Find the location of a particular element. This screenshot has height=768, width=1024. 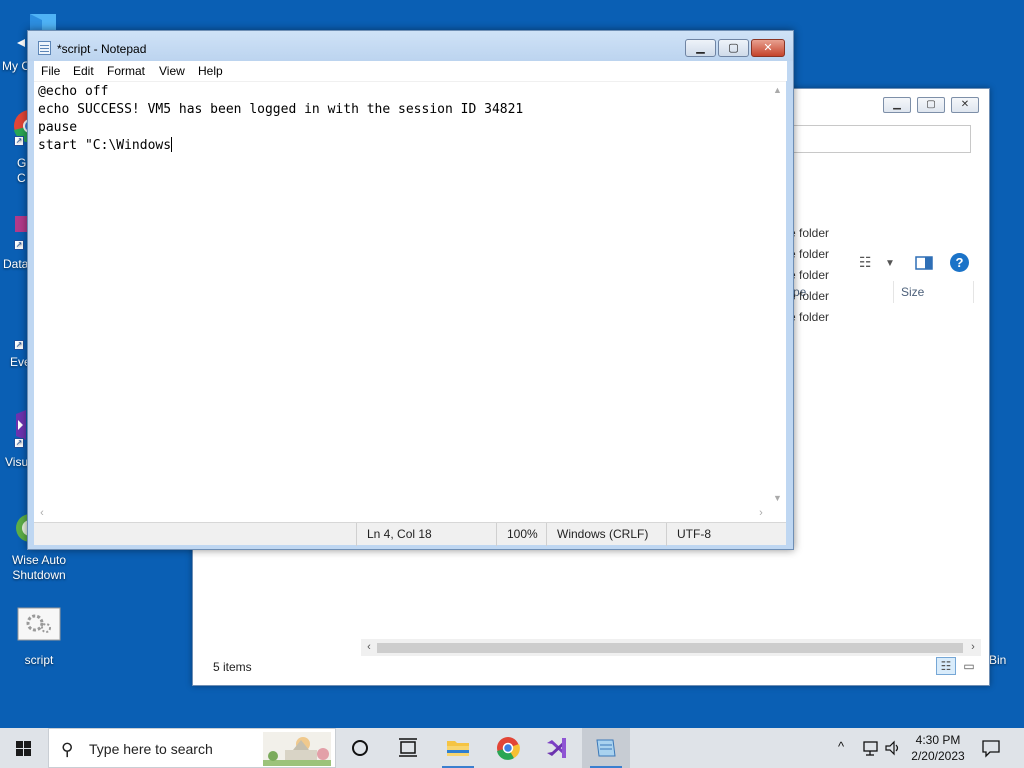

taskbar-file-explorer is located at coordinates (458, 748).